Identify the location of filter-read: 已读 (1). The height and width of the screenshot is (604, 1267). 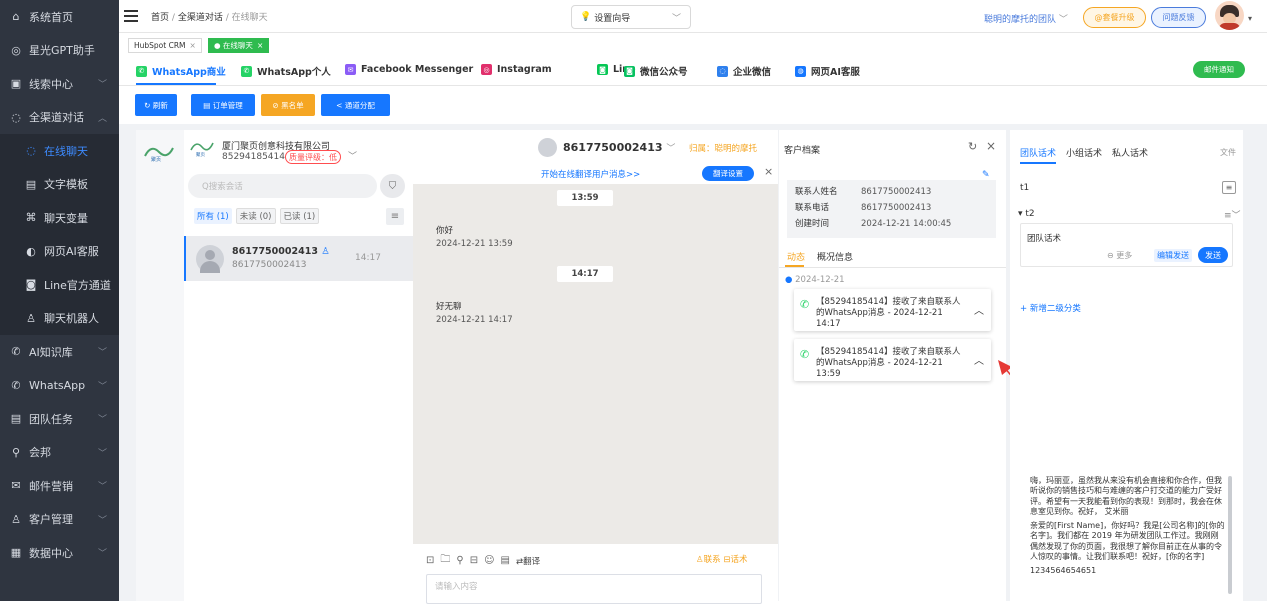
(299, 216).